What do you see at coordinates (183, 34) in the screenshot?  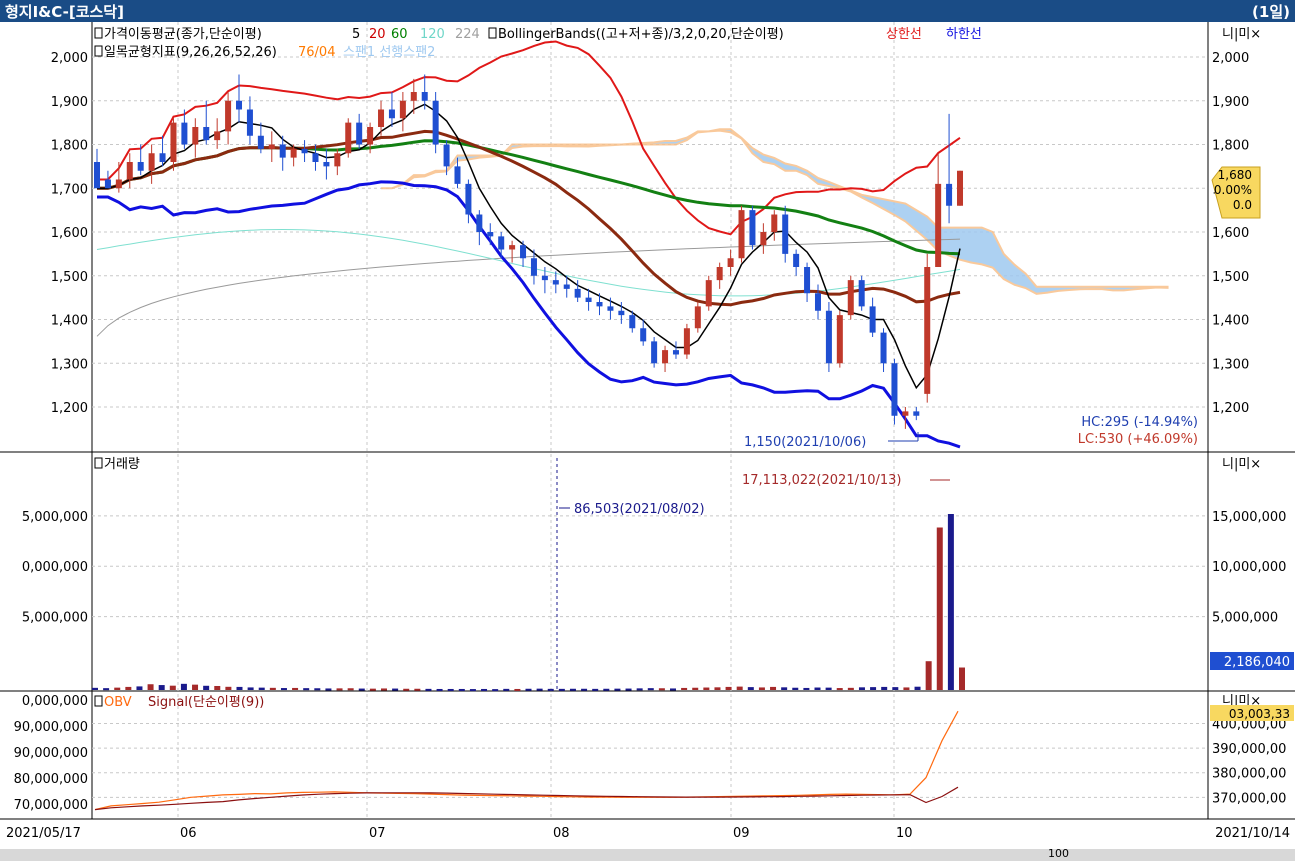 I see `ma-legend-label: 가격이동평균(종가,단순이평)` at bounding box center [183, 34].